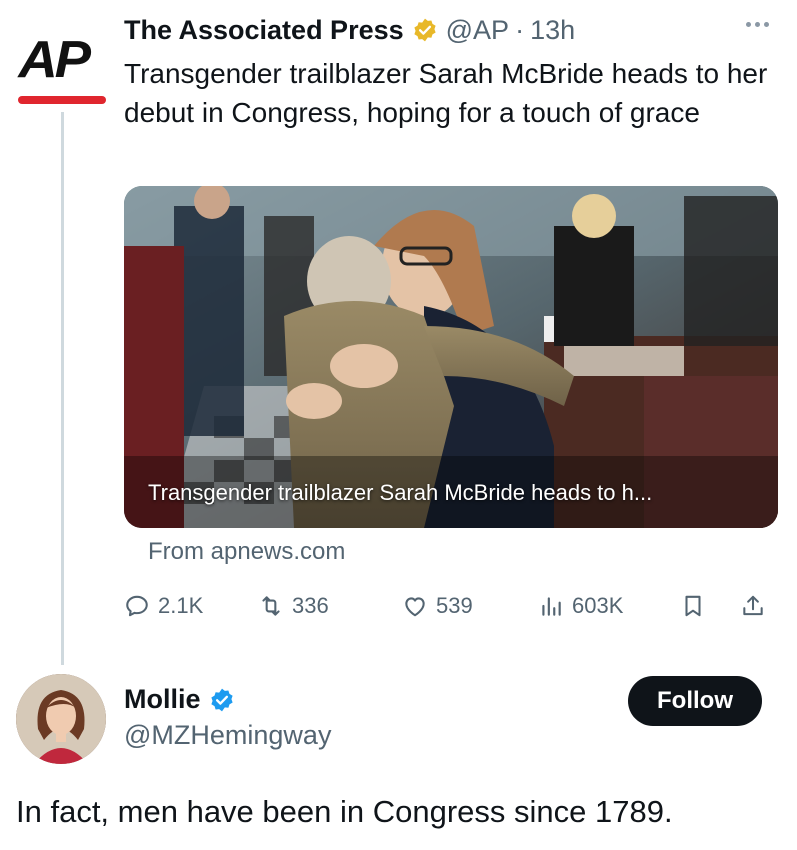 The width and height of the screenshot is (797, 850). I want to click on reply-author-name: Mollie, so click(162, 699).